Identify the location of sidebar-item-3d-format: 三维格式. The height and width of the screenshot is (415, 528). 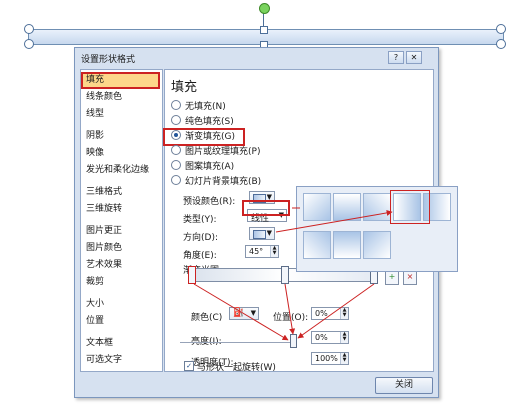
(120, 192).